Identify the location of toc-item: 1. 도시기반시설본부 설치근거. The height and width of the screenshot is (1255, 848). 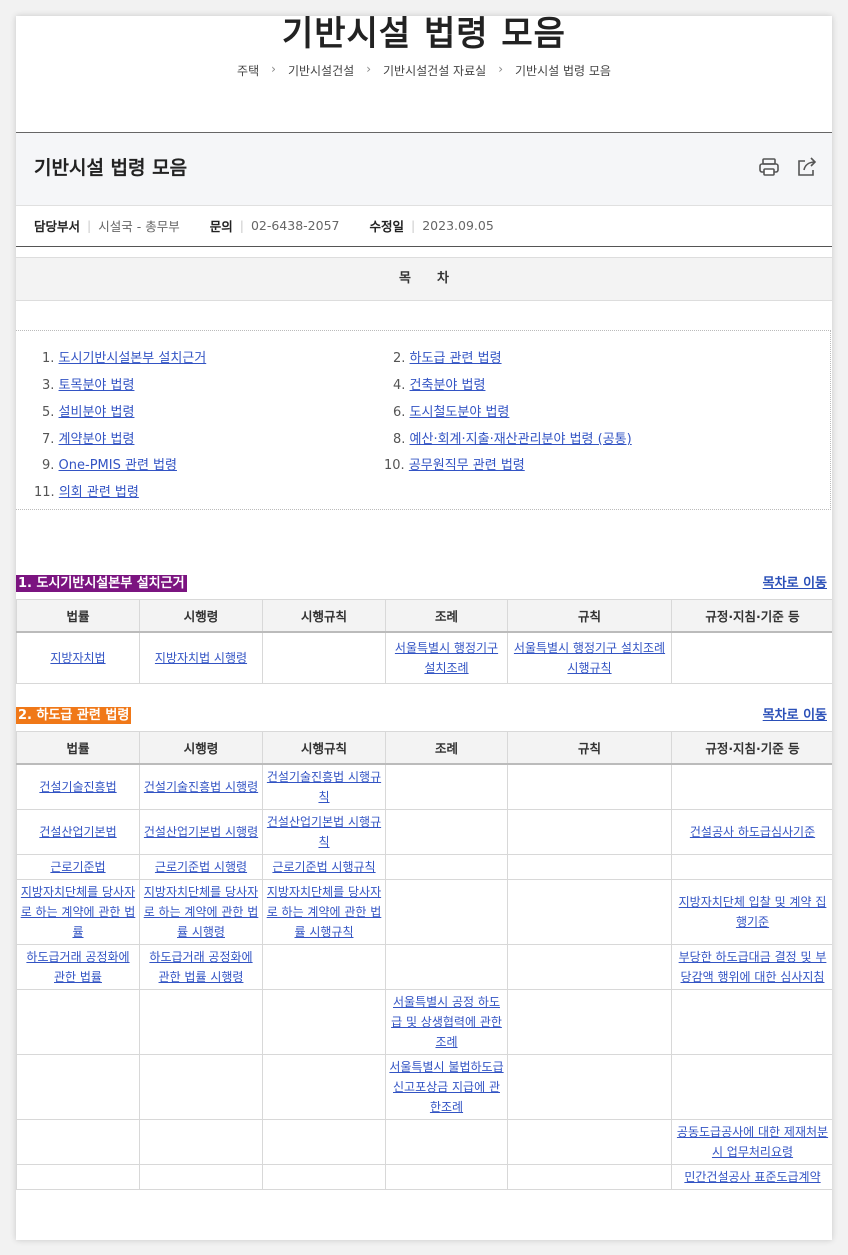
(124, 356).